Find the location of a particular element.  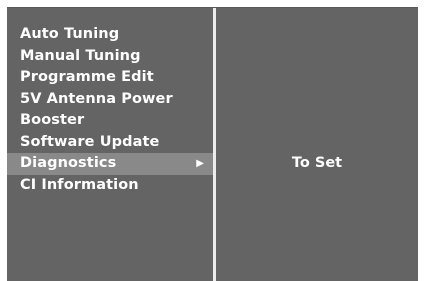

menu-item-diagnostics: Diagnostics ▶ is located at coordinates (110, 164).